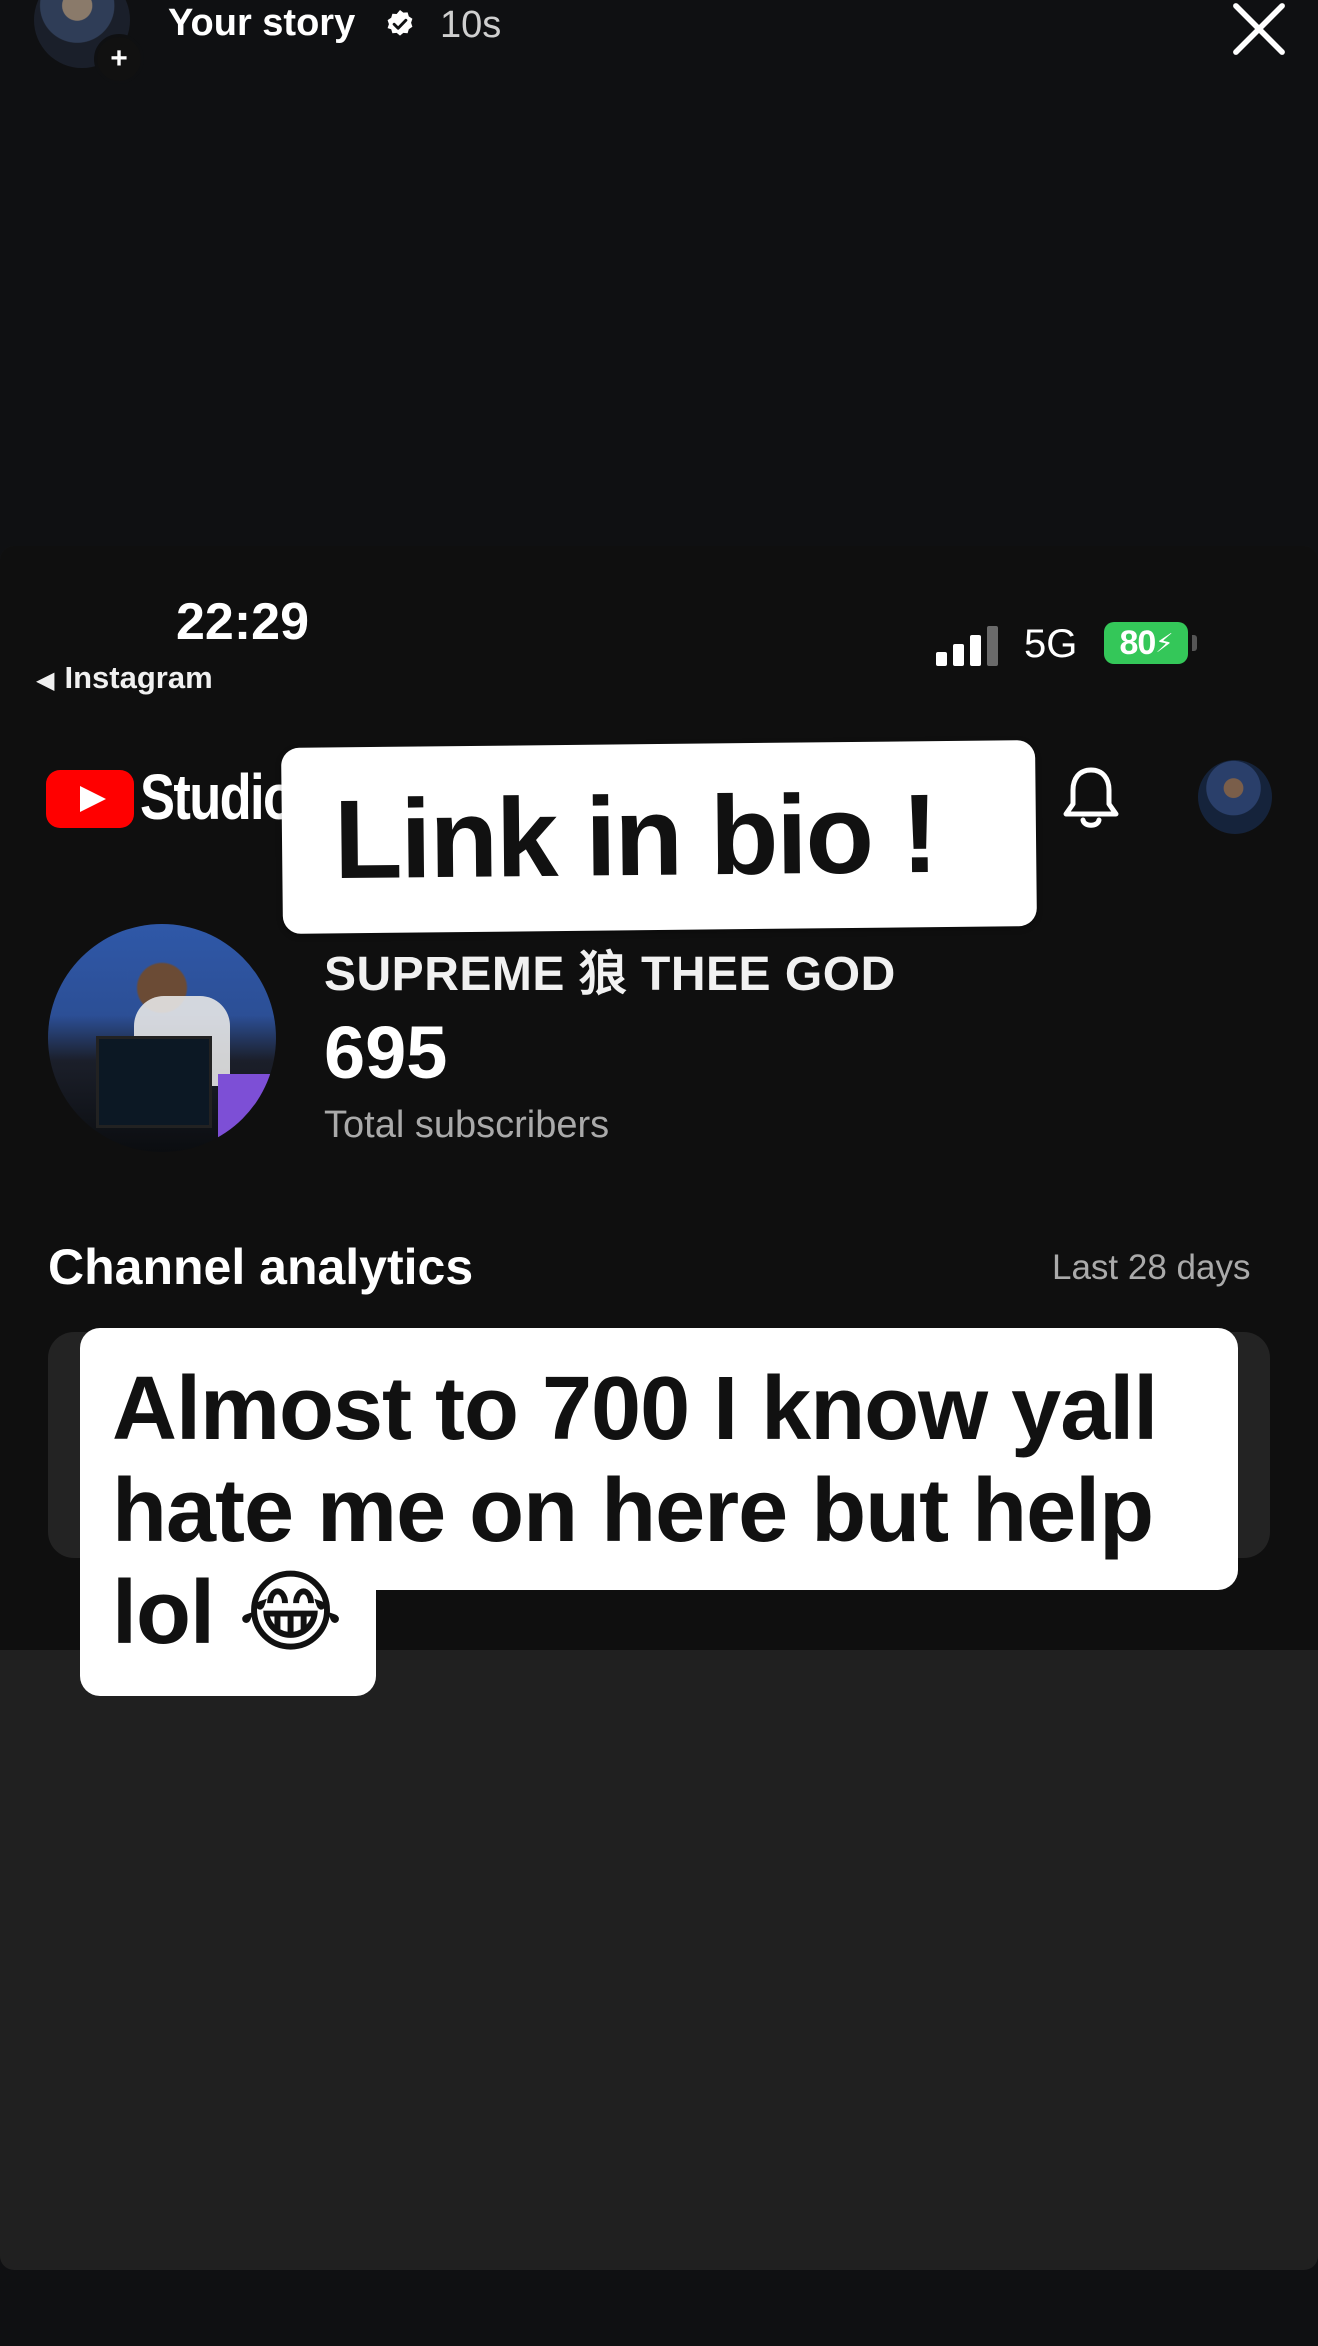  I want to click on story-timestamp: 10s, so click(471, 25).